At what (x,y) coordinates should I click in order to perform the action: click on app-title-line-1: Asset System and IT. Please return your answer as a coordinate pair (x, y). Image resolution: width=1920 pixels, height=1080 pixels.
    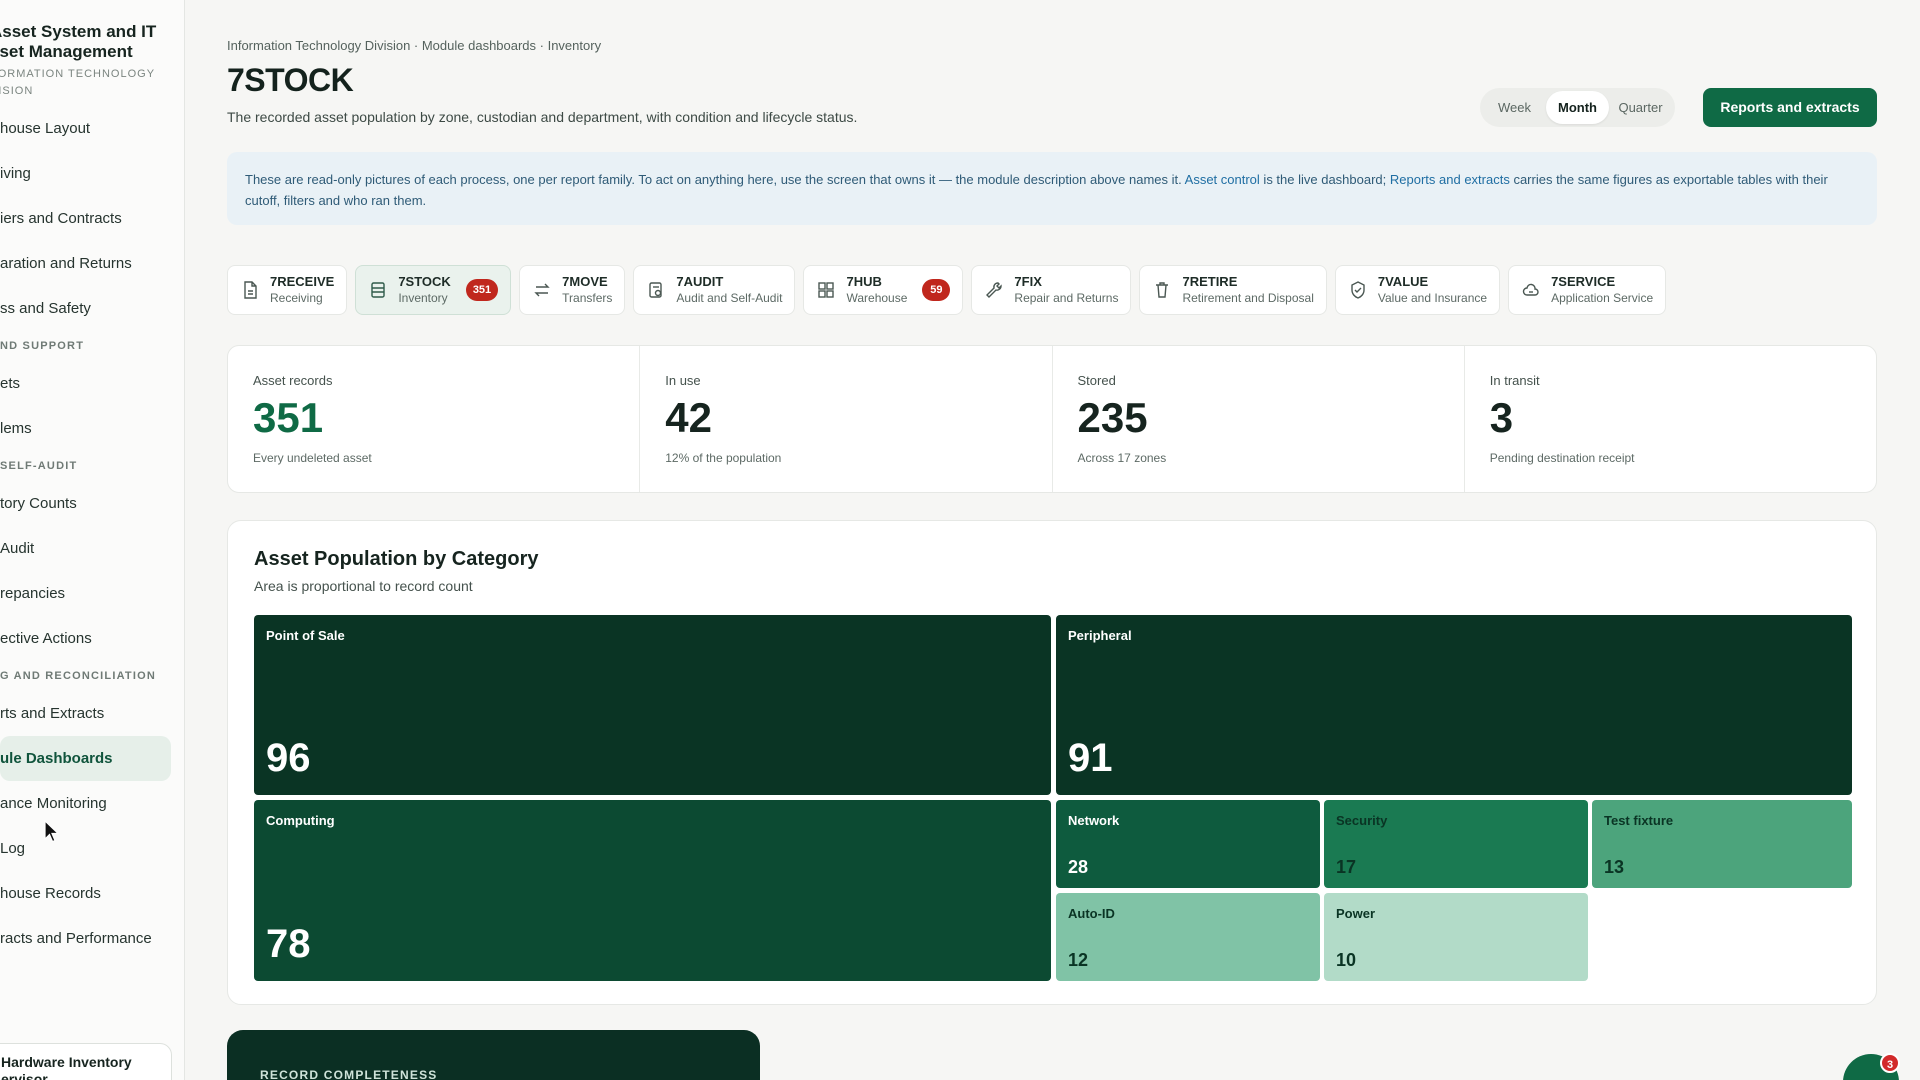
    Looking at the image, I should click on (78, 31).